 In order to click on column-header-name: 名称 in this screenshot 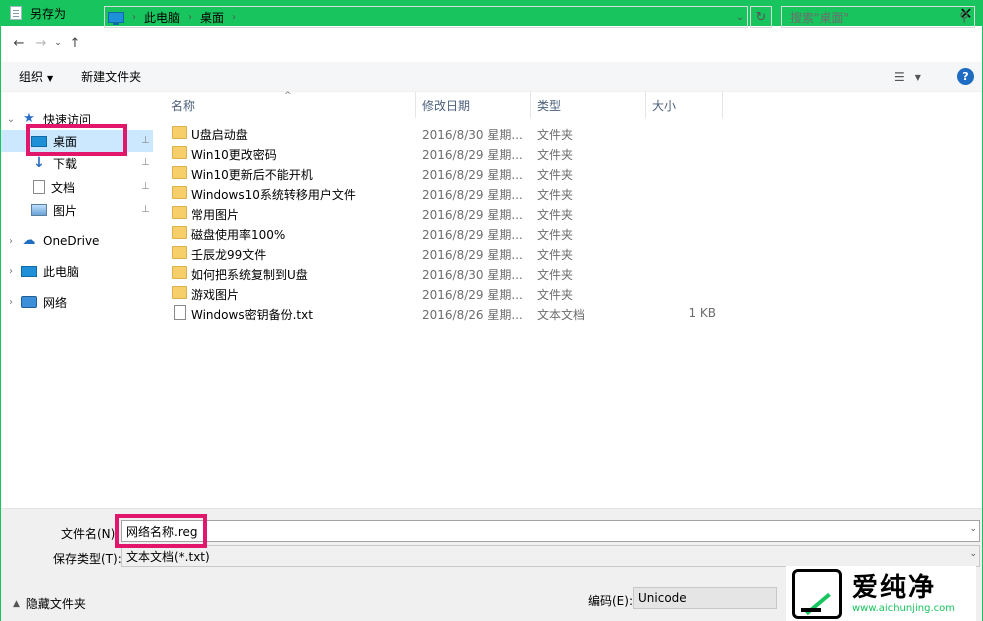, I will do `click(285, 105)`.